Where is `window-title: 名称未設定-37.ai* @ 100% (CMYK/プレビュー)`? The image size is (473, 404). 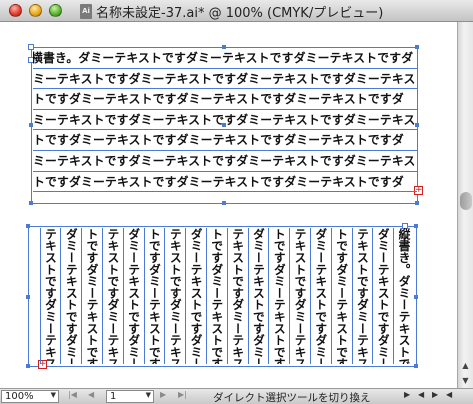
window-title: 名称未設定-37.ai* @ 100% (CMYK/プレビュー) is located at coordinates (240, 13).